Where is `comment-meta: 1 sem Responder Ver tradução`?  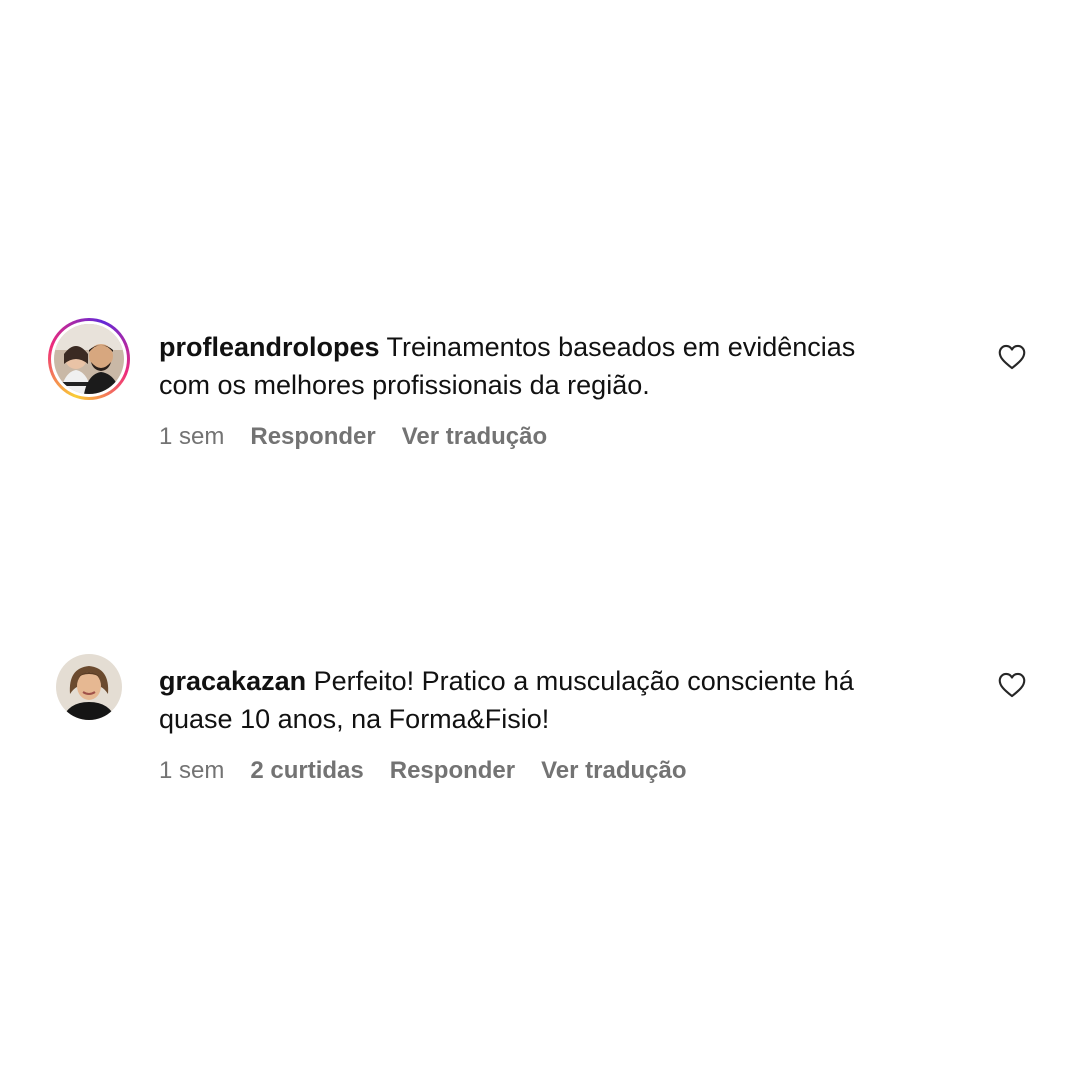 comment-meta: 1 sem Responder Ver tradução is located at coordinates (554, 437).